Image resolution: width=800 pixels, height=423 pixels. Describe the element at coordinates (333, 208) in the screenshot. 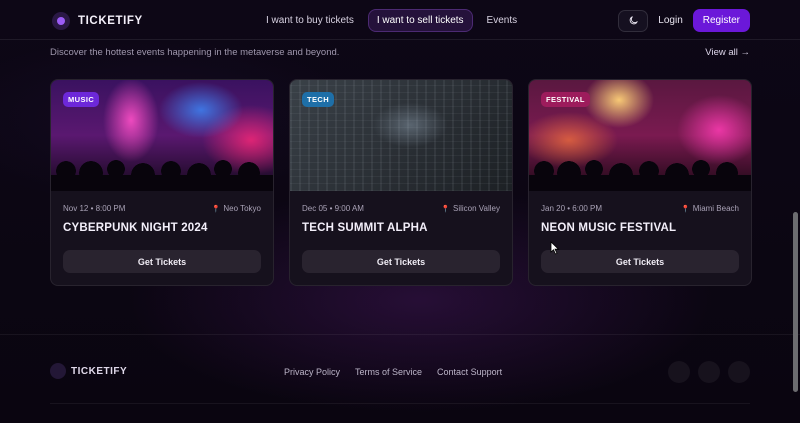

I see `event-date: Dec 05 • 9:00 AM` at that location.